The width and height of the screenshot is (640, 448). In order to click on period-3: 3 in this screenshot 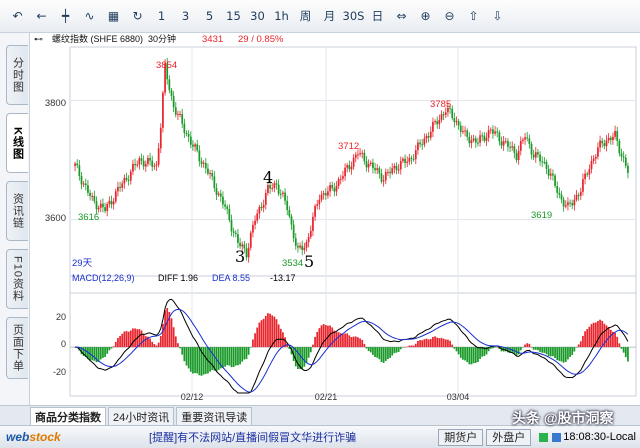, I will do `click(185, 16)`.